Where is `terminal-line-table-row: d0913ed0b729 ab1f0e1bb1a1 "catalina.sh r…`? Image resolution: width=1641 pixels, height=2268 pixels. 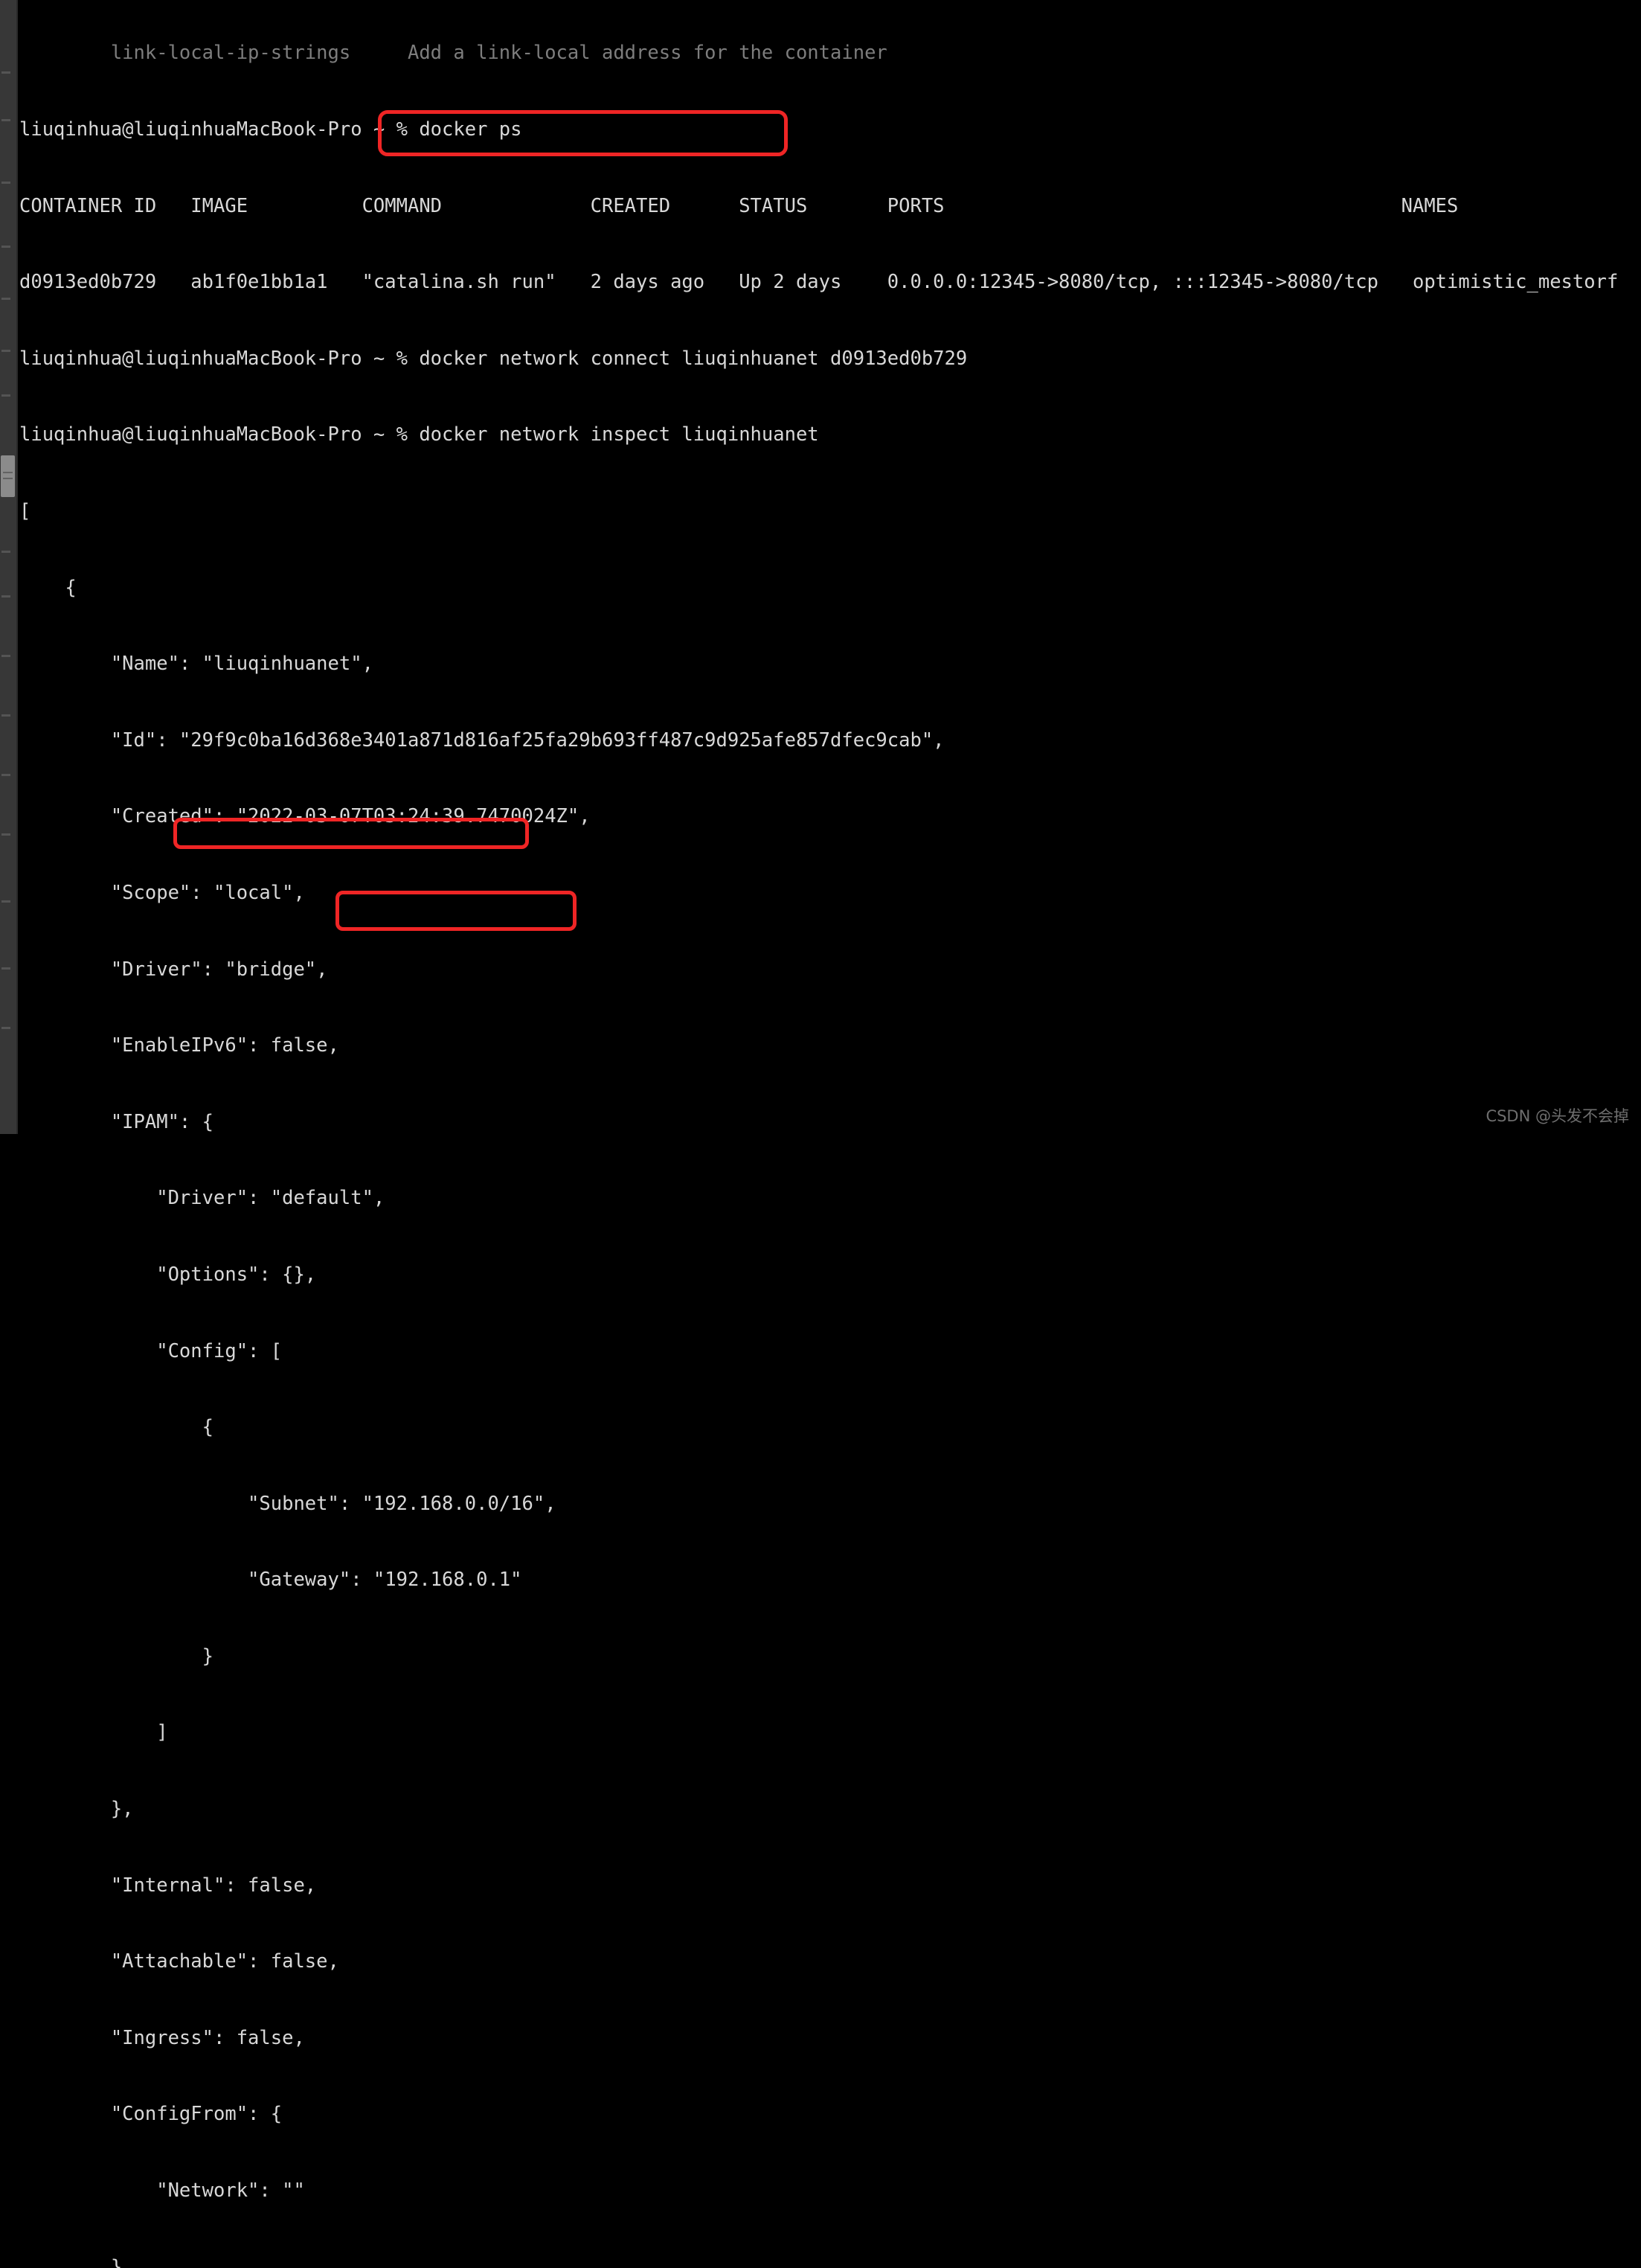 terminal-line-table-row: d0913ed0b729 ab1f0e1bb1a1 "catalina.sh r… is located at coordinates (819, 282).